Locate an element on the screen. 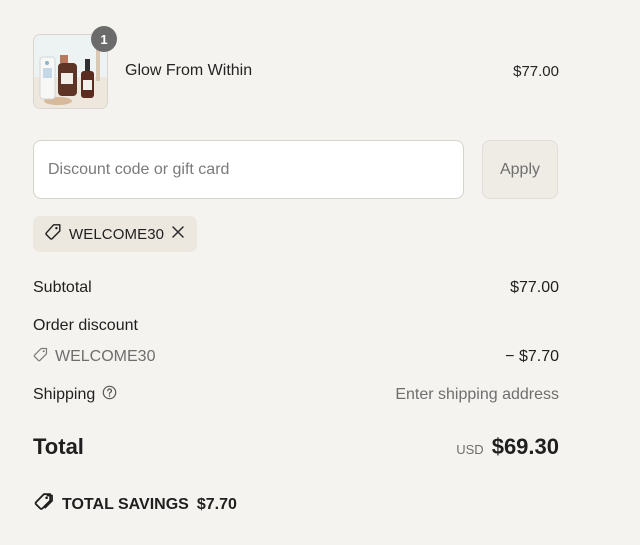  total-row: Total USD $69.30 is located at coordinates (296, 447).